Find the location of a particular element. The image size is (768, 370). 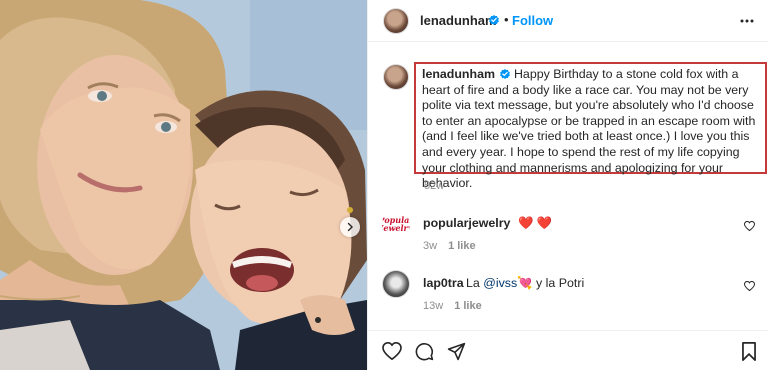

follow-button: Follow is located at coordinates (532, 20).